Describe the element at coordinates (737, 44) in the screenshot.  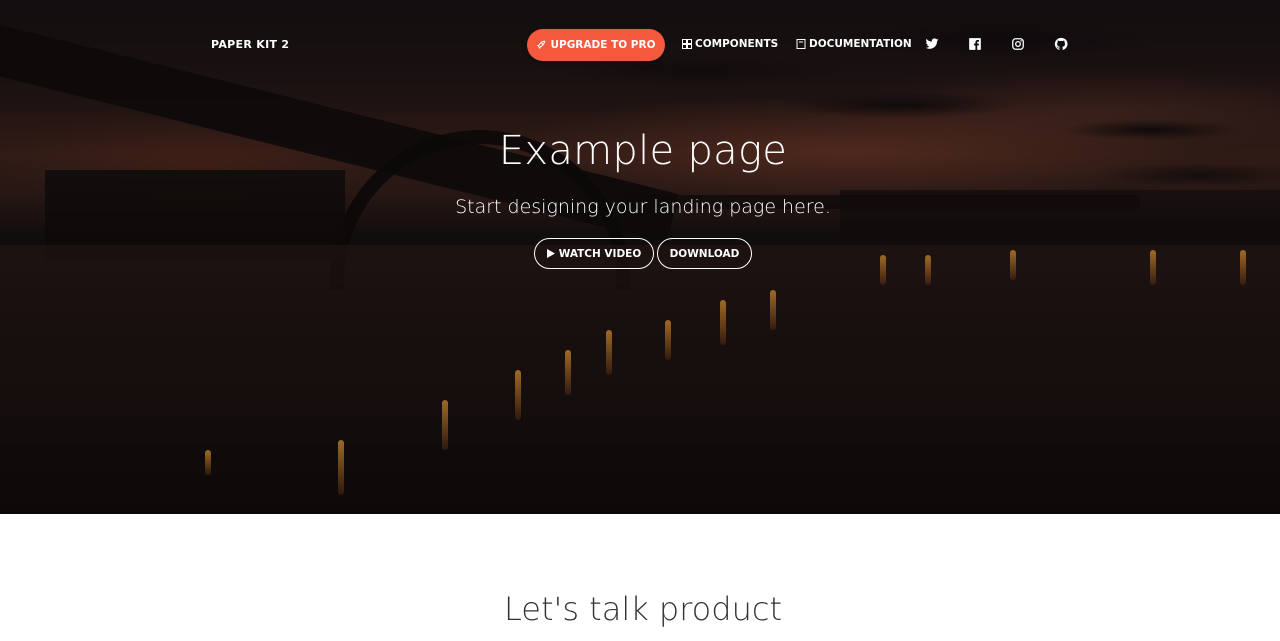
I see `components-label: COMPONENTS` at that location.